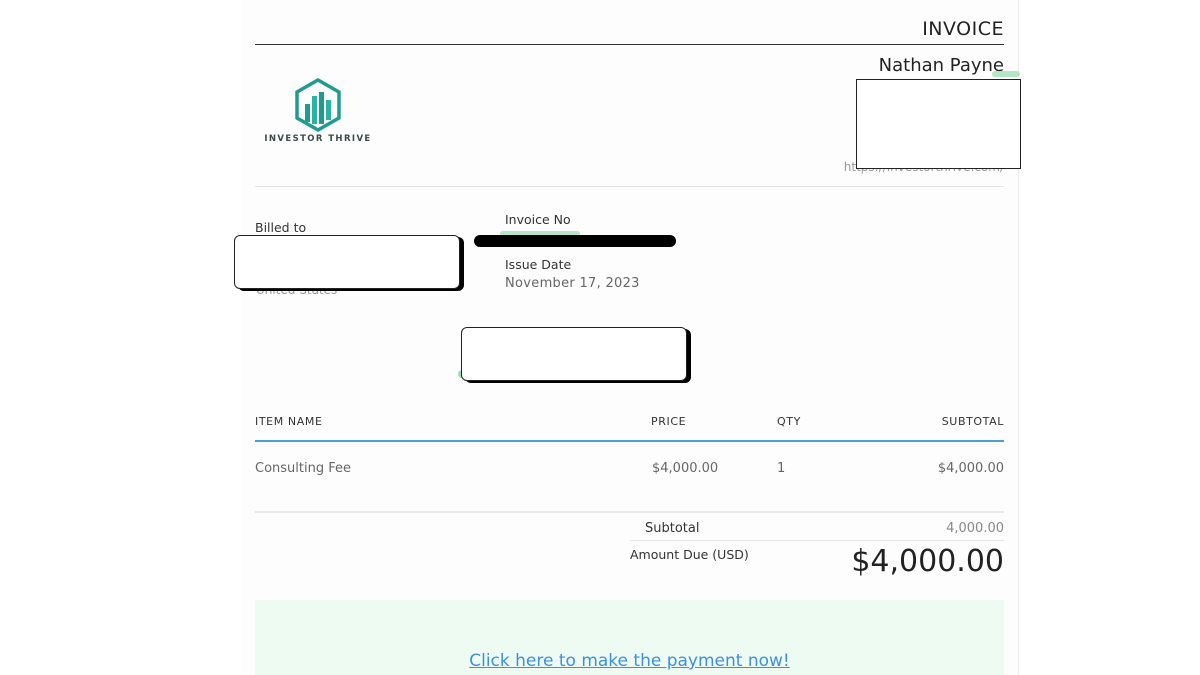 The image size is (1200, 675). I want to click on column-header-qty: QTY, so click(789, 421).